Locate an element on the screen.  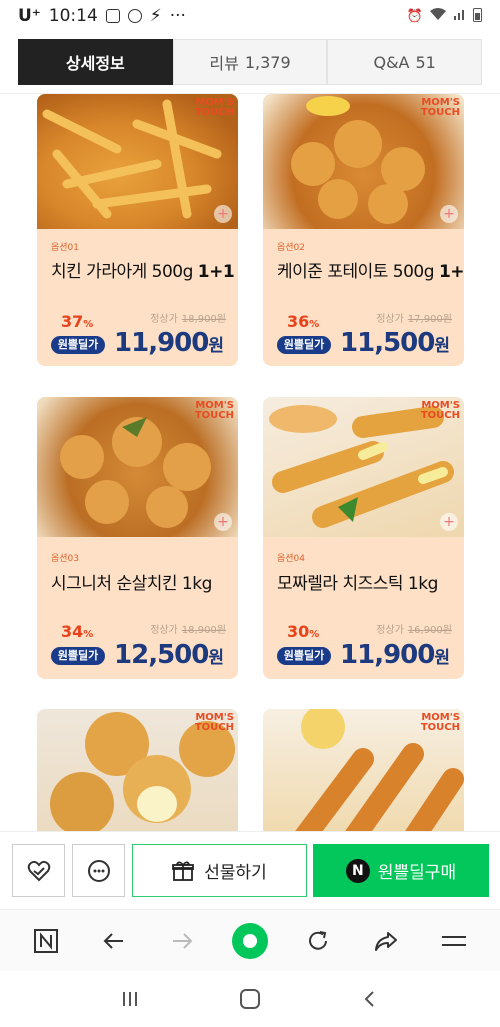
option-label: 옵션01 is located at coordinates (65, 248).